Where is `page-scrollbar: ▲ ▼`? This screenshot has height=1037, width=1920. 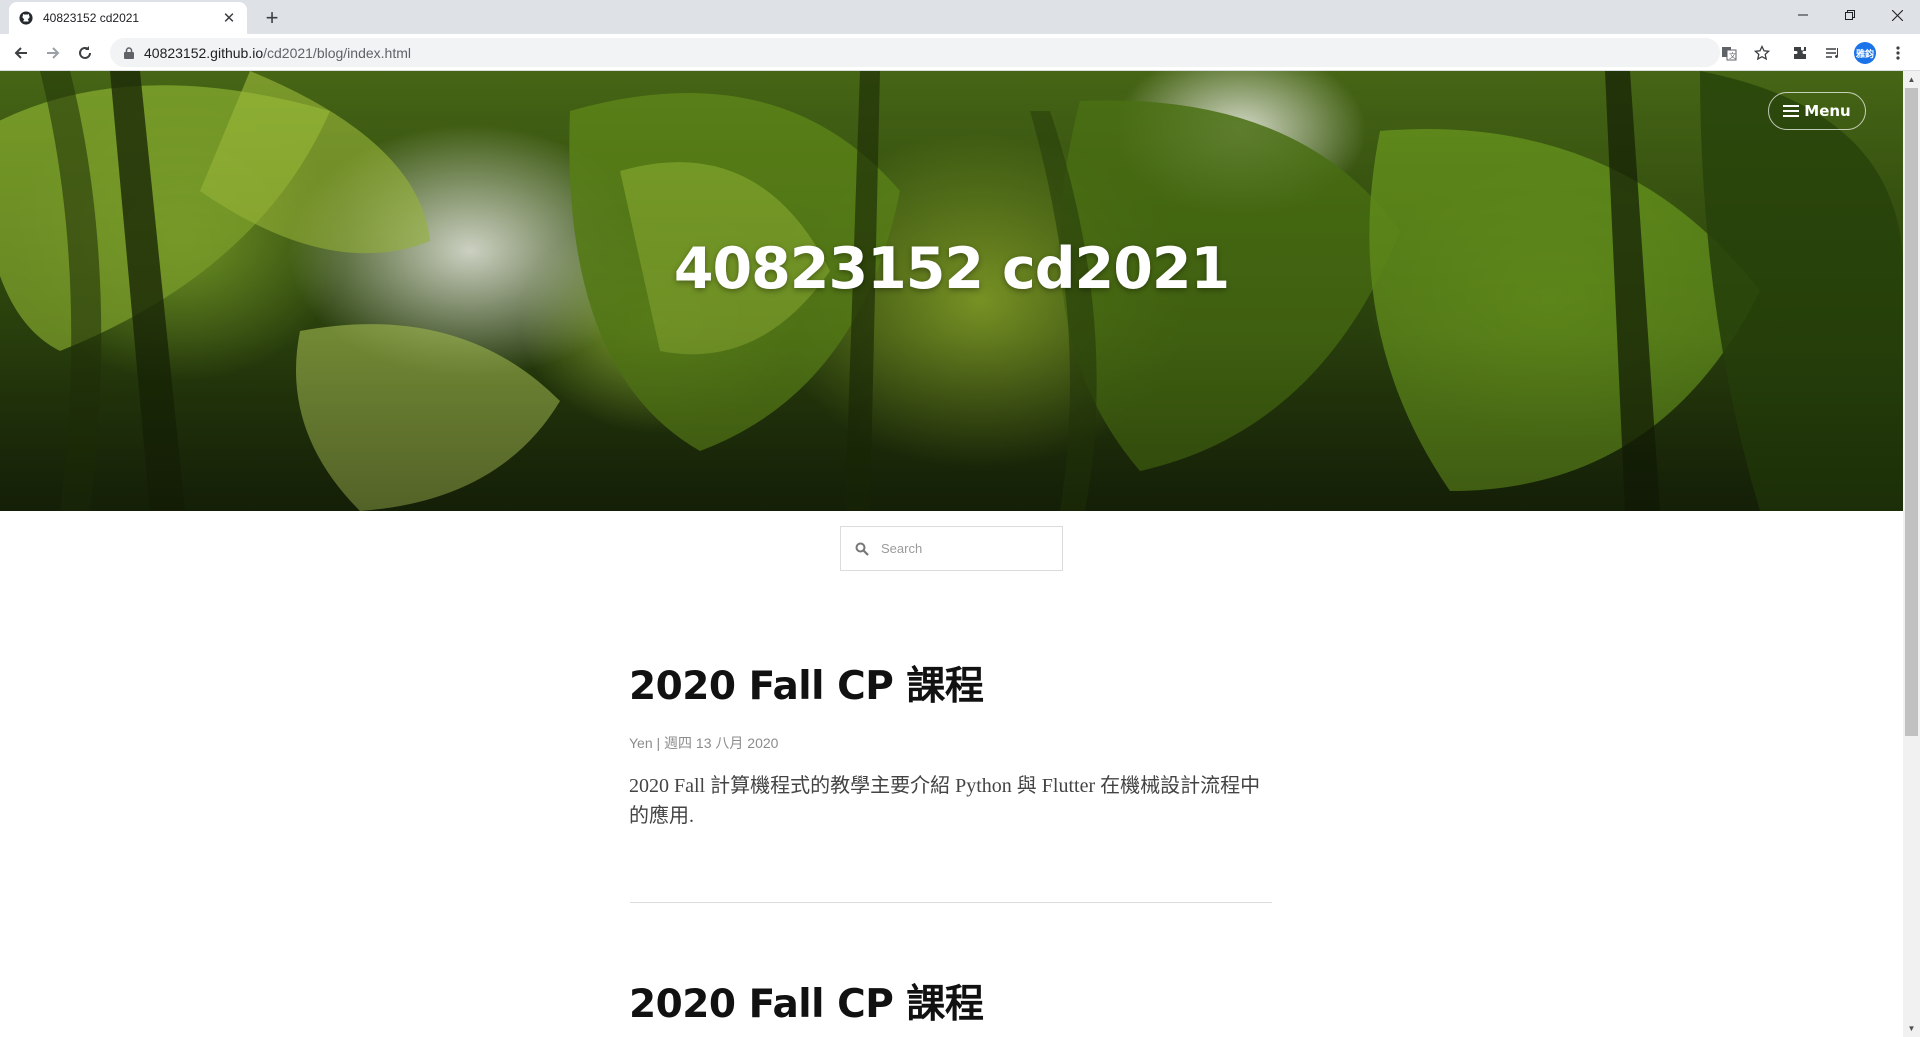 page-scrollbar: ▲ ▼ is located at coordinates (1911, 554).